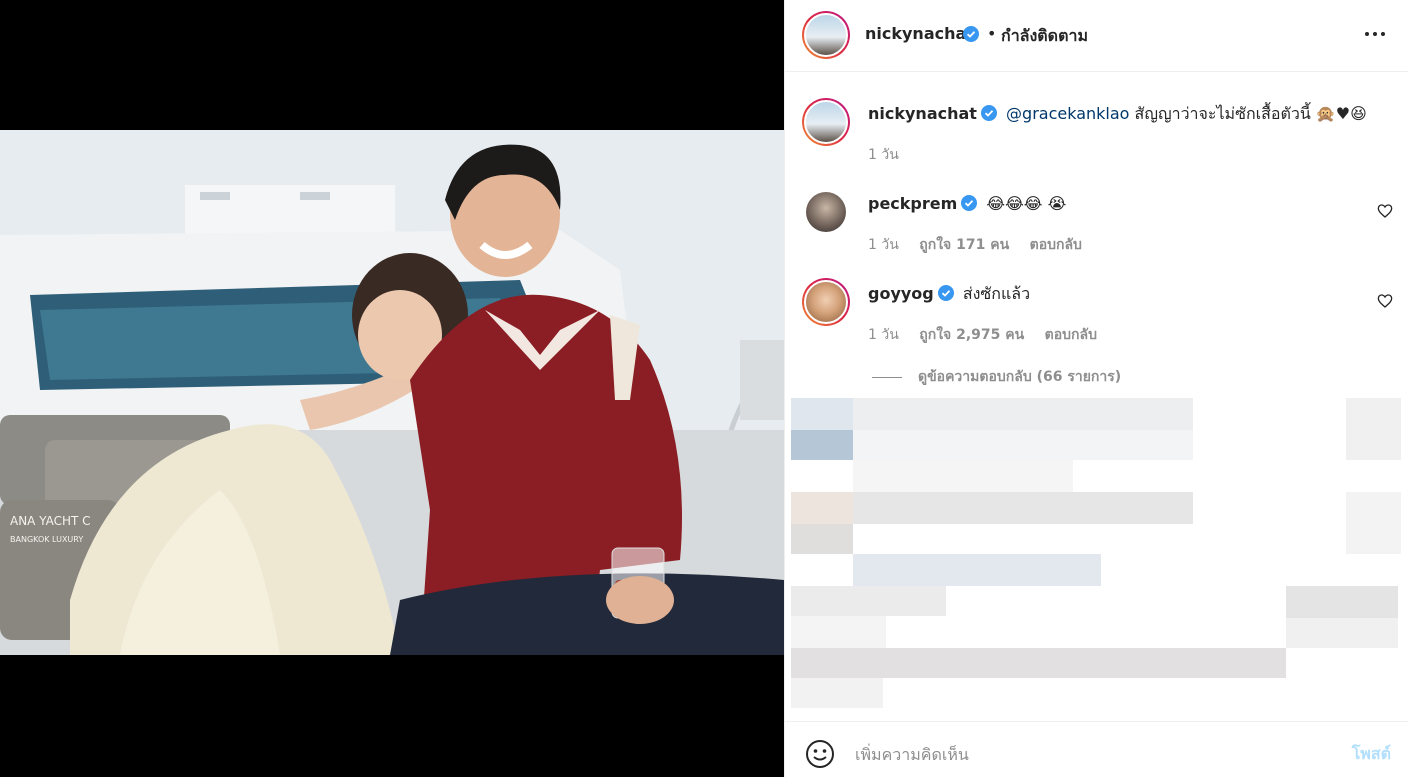  I want to click on comment-username: peckprem, so click(912, 203).